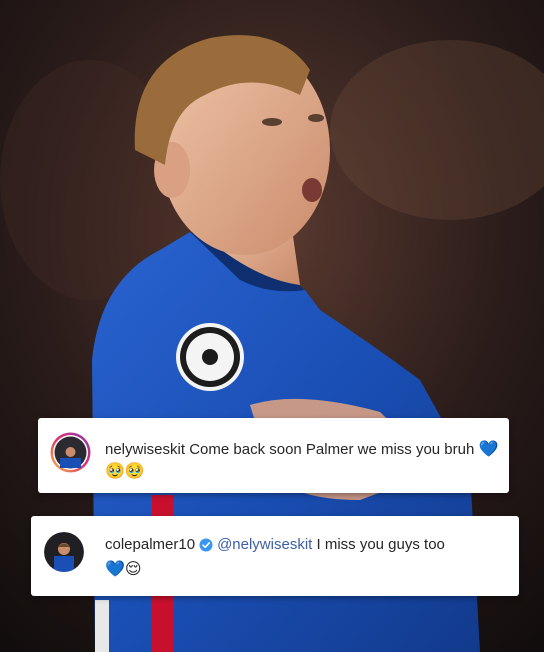 The height and width of the screenshot is (652, 544). What do you see at coordinates (206, 547) in the screenshot?
I see `verified-badge-icon` at bounding box center [206, 547].